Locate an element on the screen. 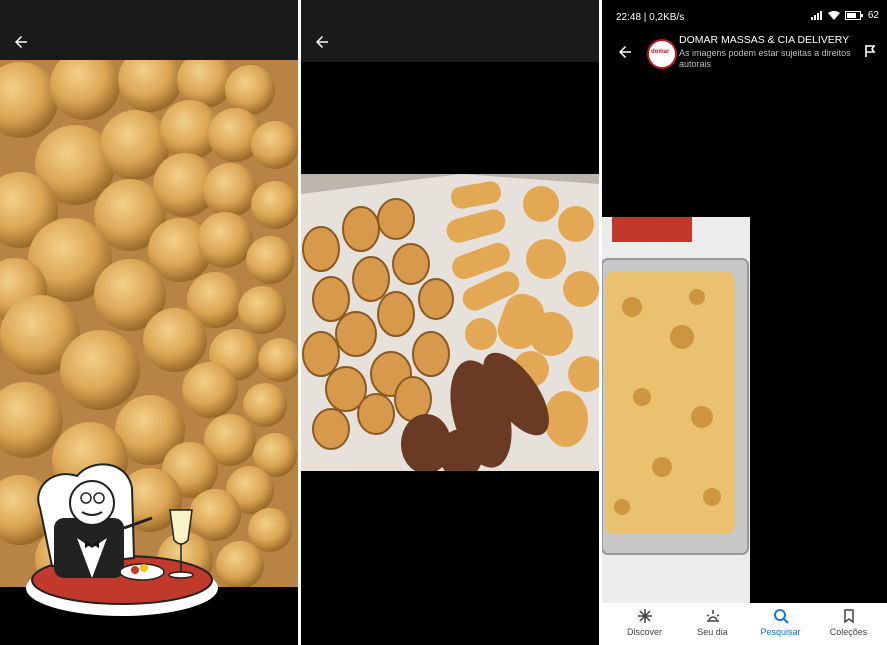 Image resolution: width=887 pixels, height=645 pixels. nav-pesquisar: Pesquisar is located at coordinates (780, 622).